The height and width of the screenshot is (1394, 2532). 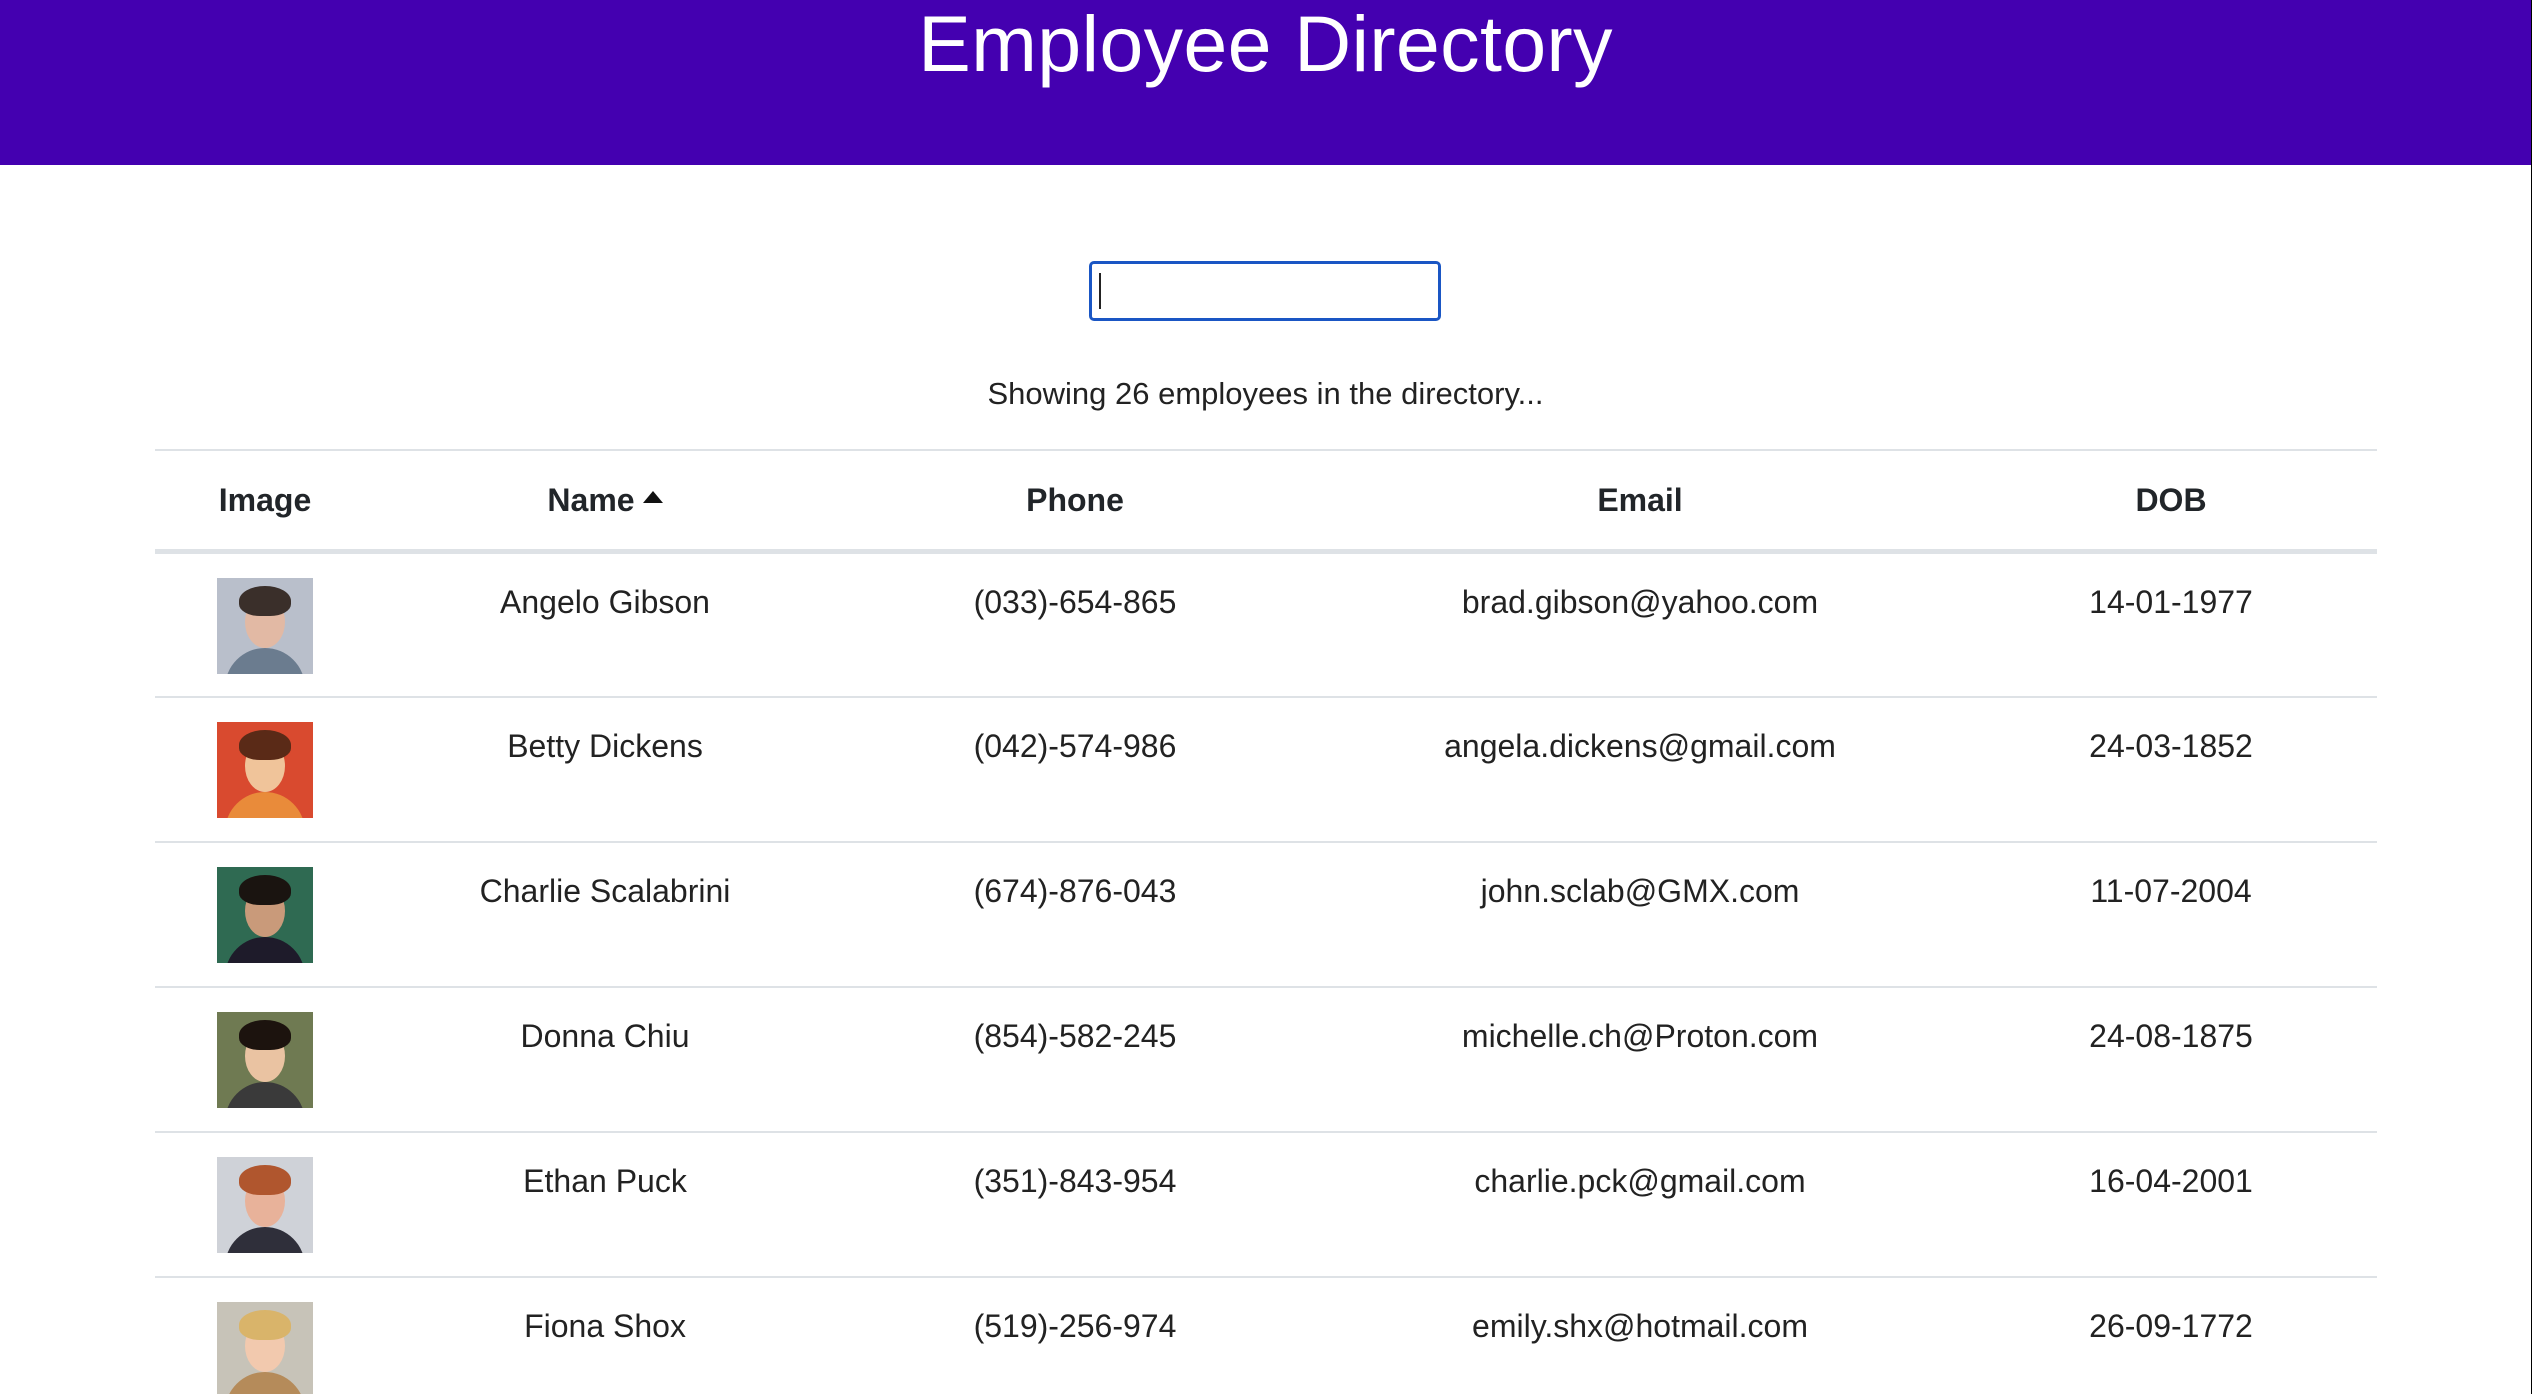 I want to click on column-header-label: Email, so click(x=1640, y=499).